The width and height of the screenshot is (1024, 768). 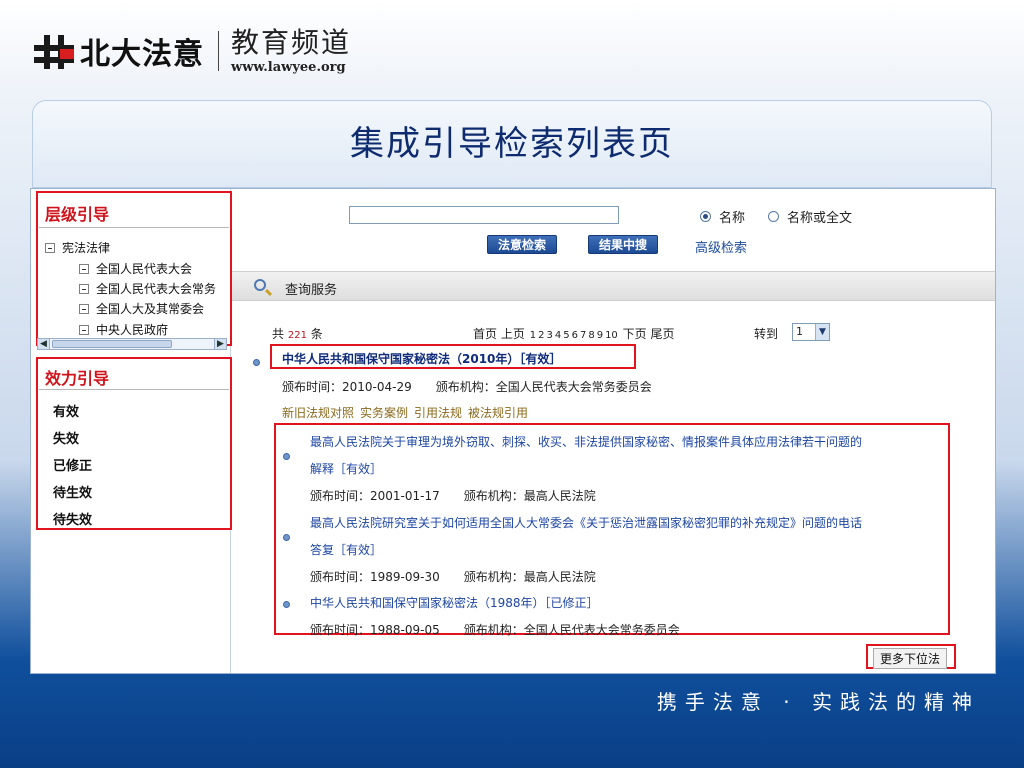 What do you see at coordinates (77, 214) in the screenshot?
I see `level-guide-title: 层级引导` at bounding box center [77, 214].